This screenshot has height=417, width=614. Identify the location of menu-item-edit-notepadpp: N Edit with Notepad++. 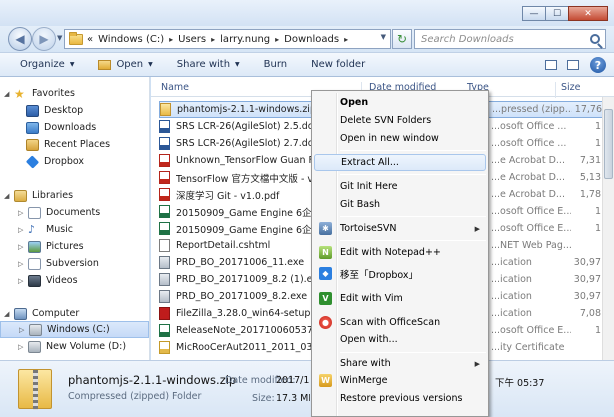
(400, 252).